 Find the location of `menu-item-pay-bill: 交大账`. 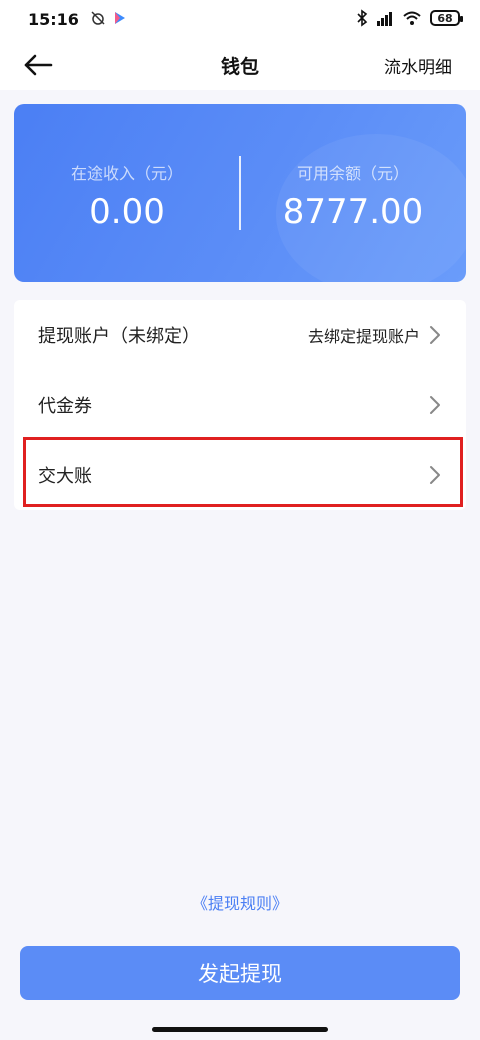

menu-item-pay-bill: 交大账 is located at coordinates (240, 475).